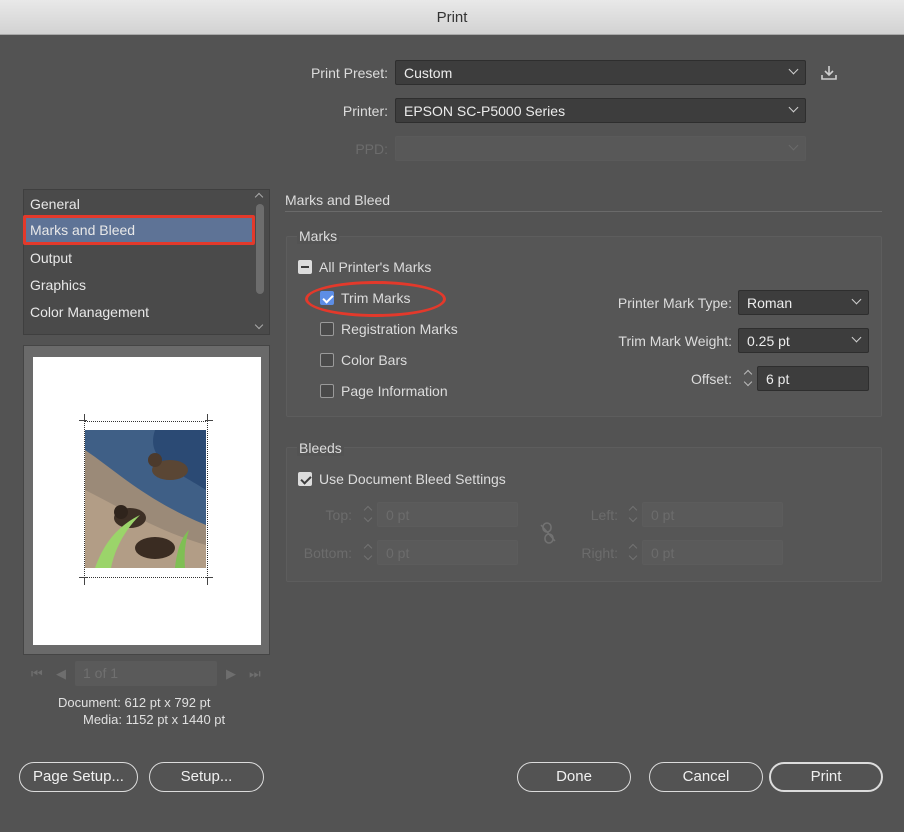  Describe the element at coordinates (374, 360) in the screenshot. I see `color-bars-label: Color Bars` at that location.